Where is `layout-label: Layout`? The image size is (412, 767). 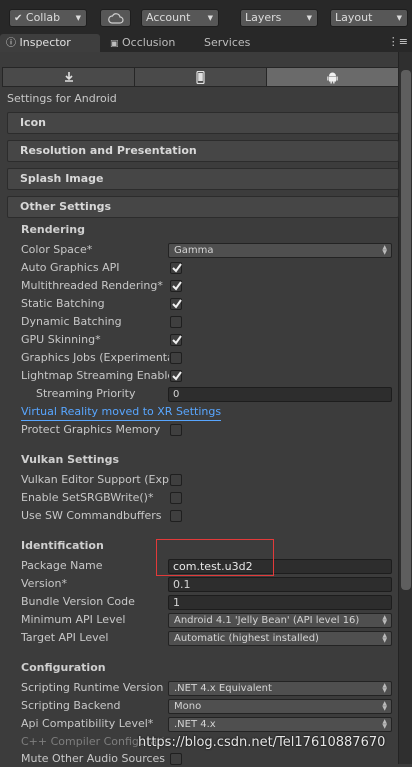 layout-label: Layout is located at coordinates (354, 17).